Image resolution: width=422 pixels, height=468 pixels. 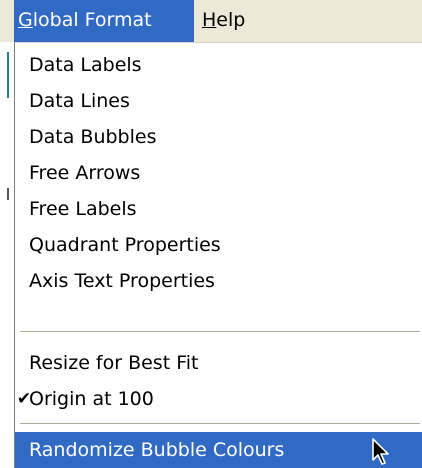 I want to click on menu-item-label: Quadrant Properties, so click(x=125, y=245).